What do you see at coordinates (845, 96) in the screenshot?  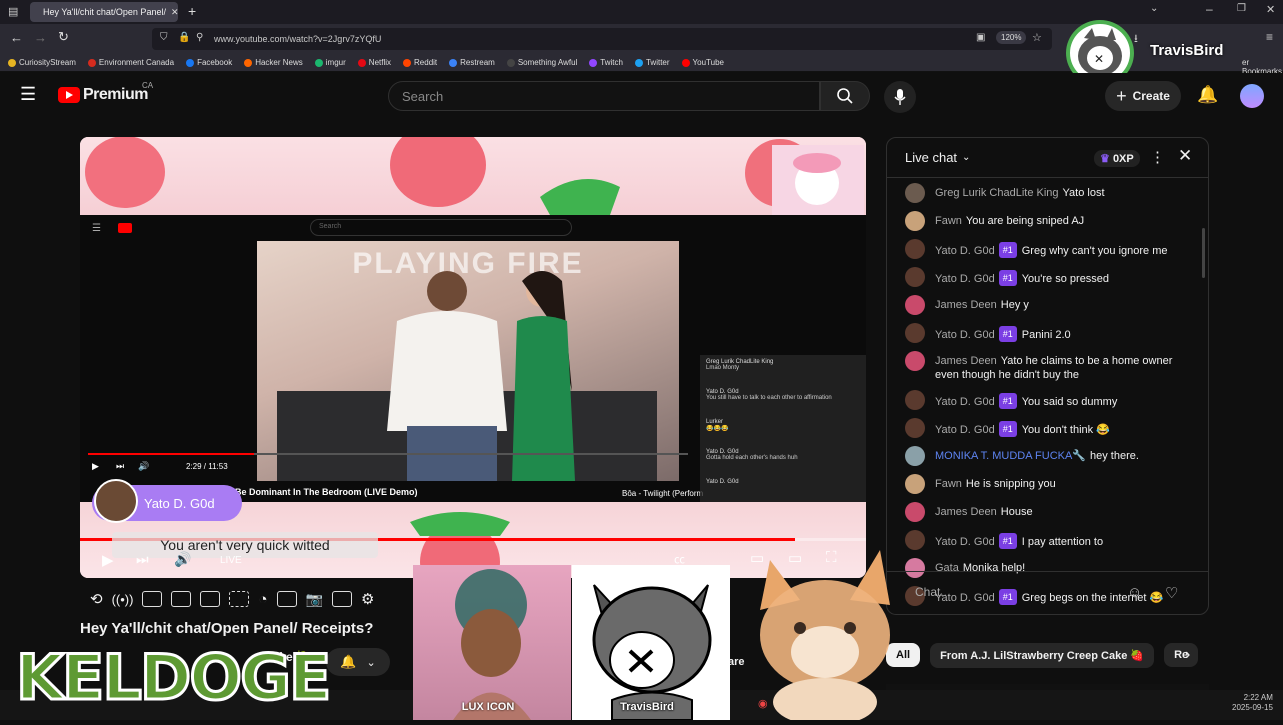 I see `search-button` at bounding box center [845, 96].